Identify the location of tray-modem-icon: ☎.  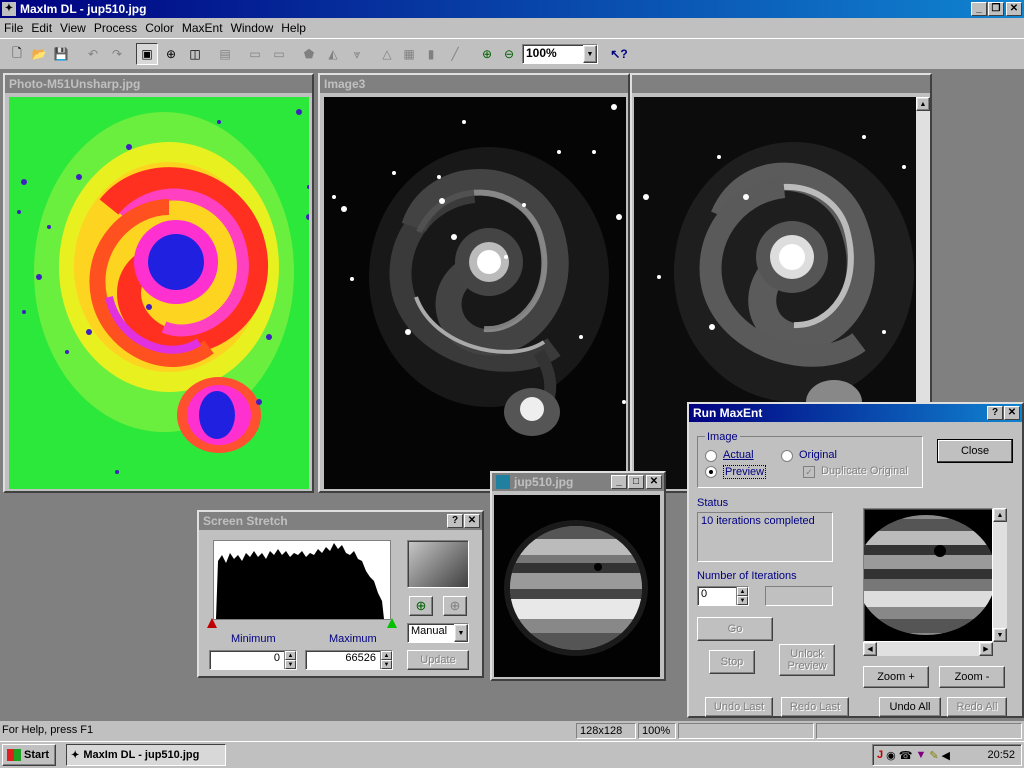
(906, 755).